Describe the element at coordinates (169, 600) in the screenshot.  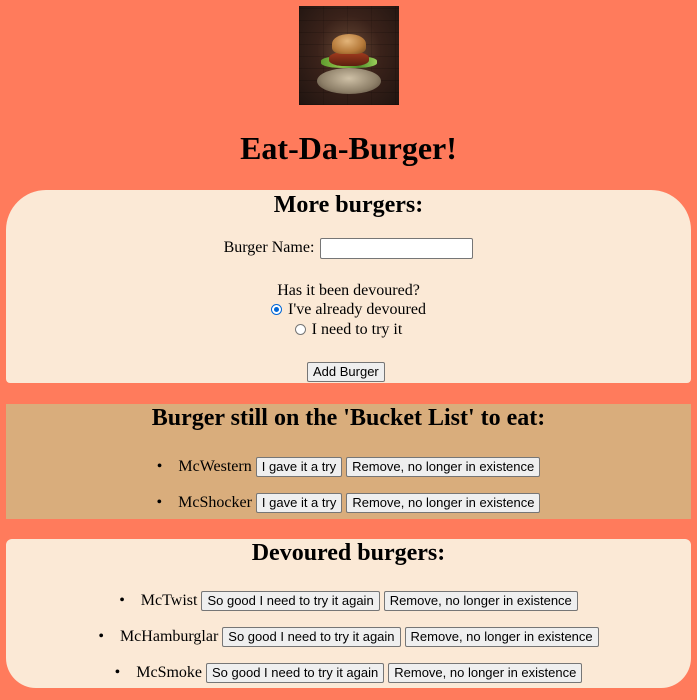
I see `burger-name: McTwist` at that location.